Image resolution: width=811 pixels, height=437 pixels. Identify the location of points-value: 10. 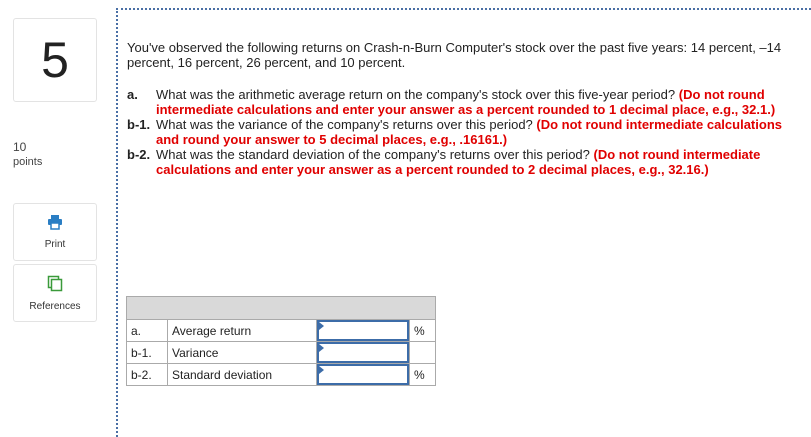
(20, 147).